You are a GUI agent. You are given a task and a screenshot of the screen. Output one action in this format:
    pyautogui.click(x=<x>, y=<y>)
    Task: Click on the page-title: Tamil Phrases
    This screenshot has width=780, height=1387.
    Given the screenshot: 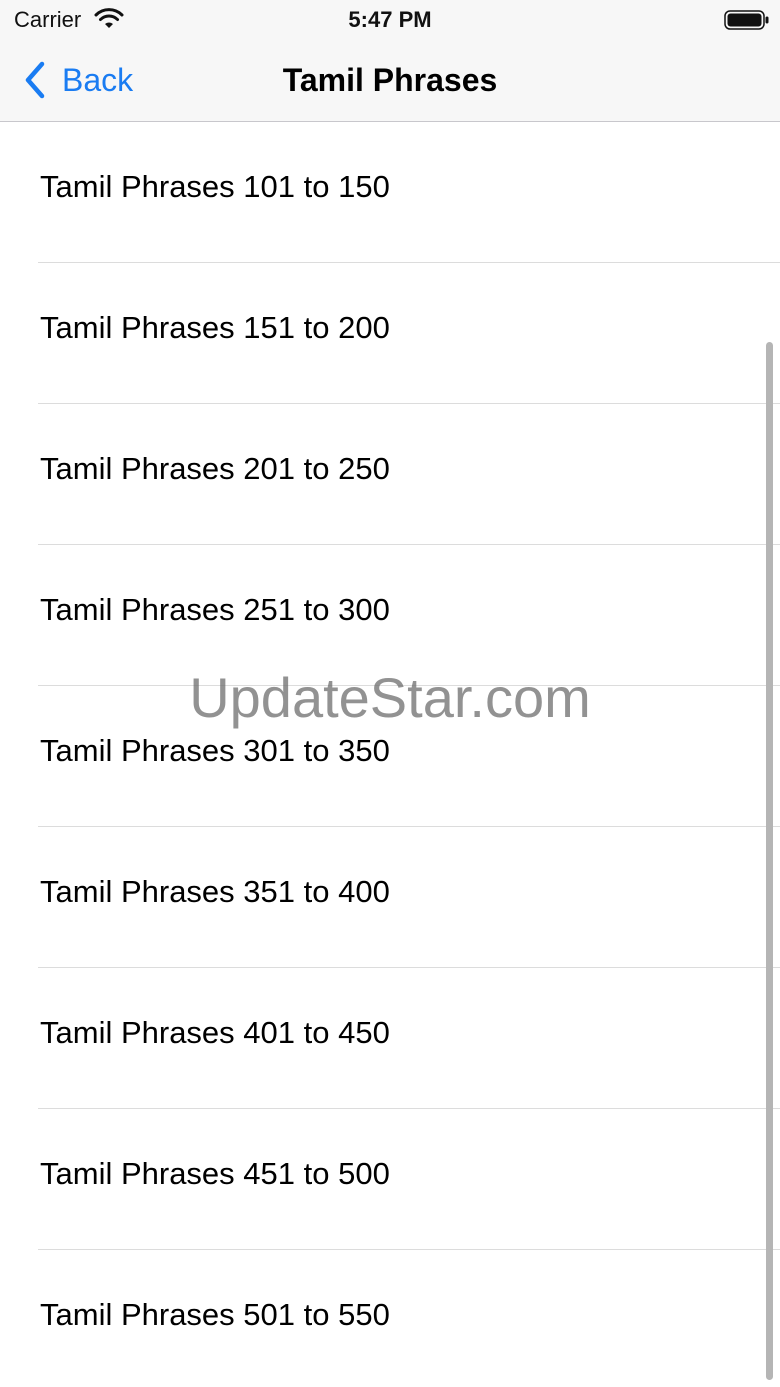 What is the action you would take?
    pyautogui.click(x=390, y=80)
    